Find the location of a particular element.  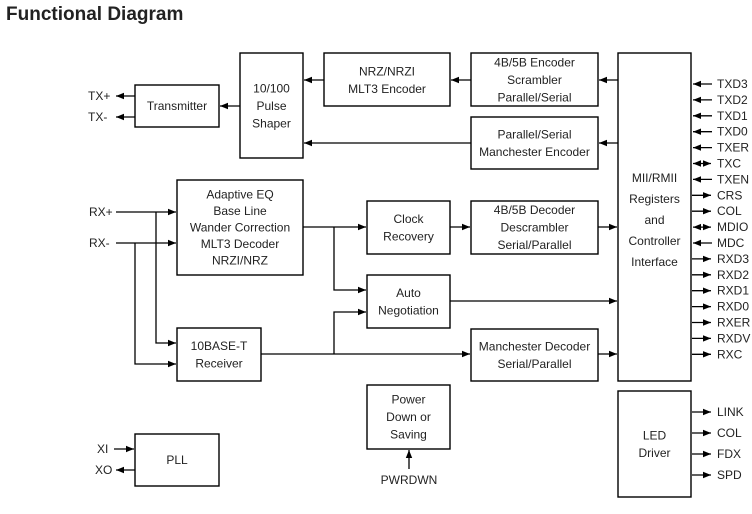

block-4b5b-decoder: 4B/5B Decoder Descrambler Serial/Parallel is located at coordinates (534, 227).